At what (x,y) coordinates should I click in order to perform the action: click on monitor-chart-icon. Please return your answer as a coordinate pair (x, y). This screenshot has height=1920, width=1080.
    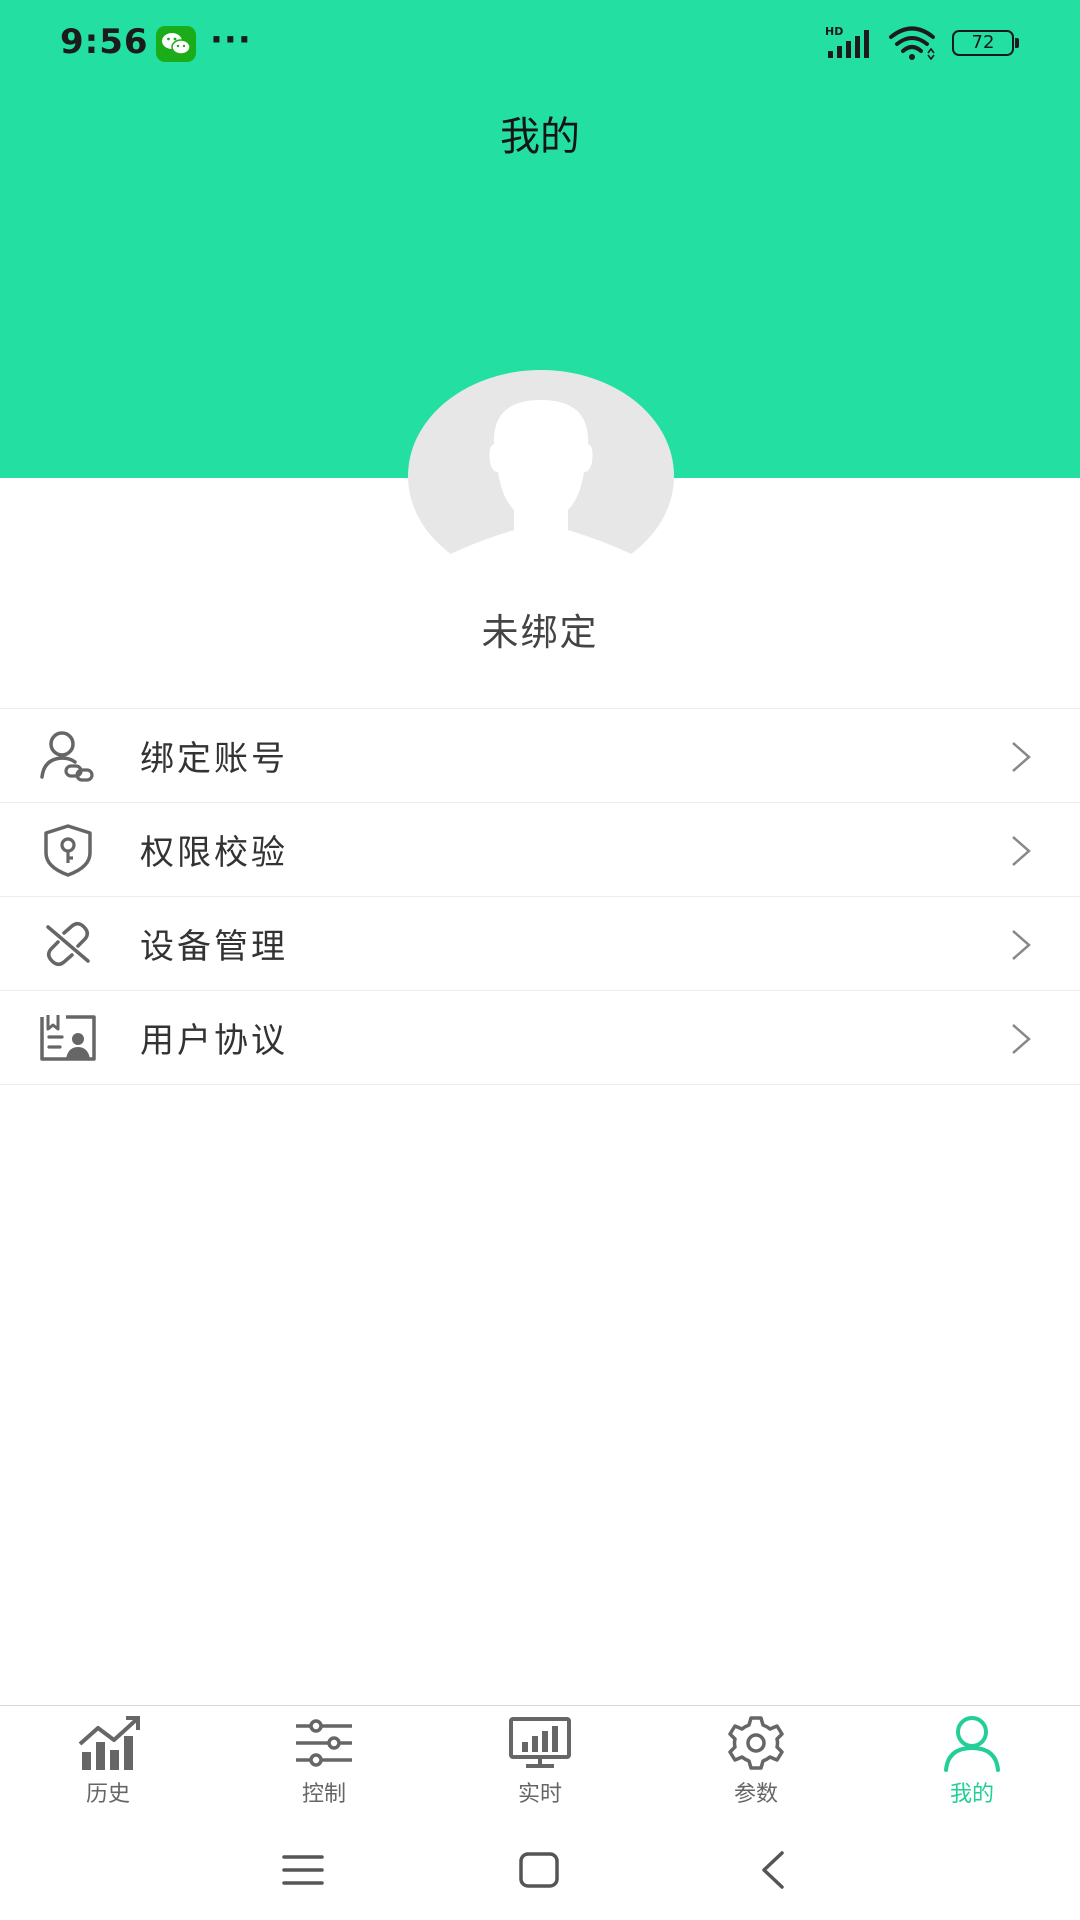
    Looking at the image, I should click on (540, 1742).